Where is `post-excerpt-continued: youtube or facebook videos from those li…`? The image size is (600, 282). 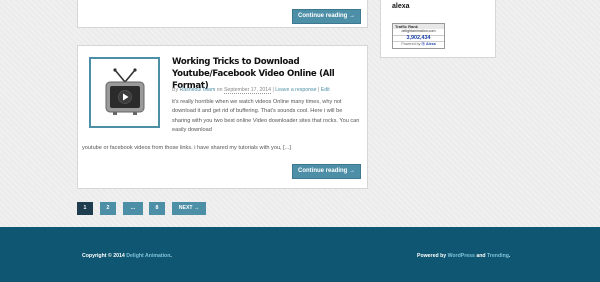 post-excerpt-continued: youtube or facebook videos from those li… is located at coordinates (186, 148).